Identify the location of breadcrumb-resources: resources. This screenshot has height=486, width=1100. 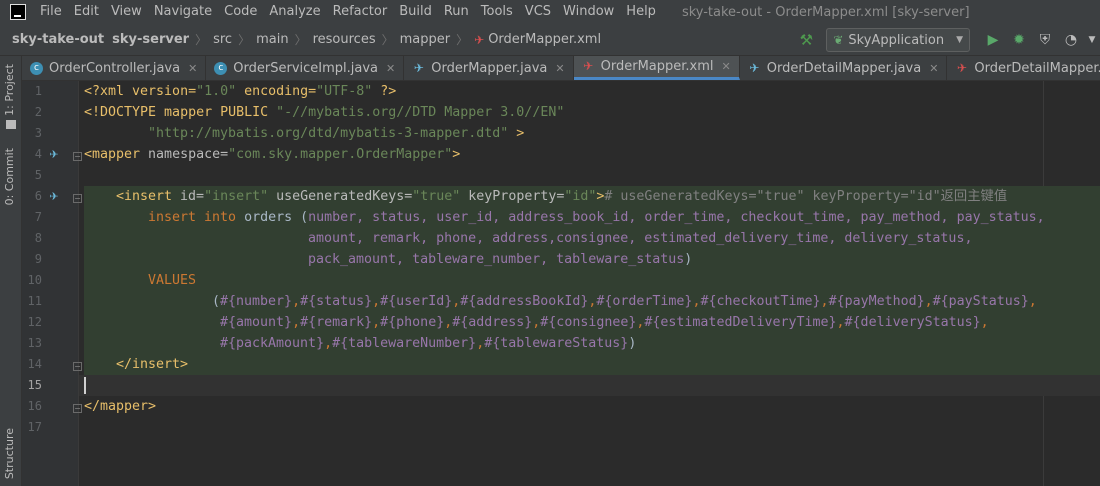
(344, 39).